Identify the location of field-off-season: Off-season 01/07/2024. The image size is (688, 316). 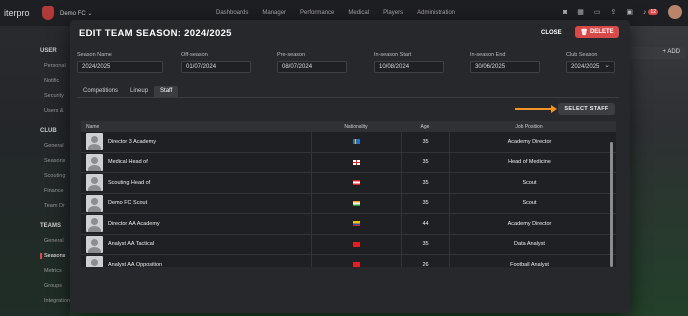
(216, 62).